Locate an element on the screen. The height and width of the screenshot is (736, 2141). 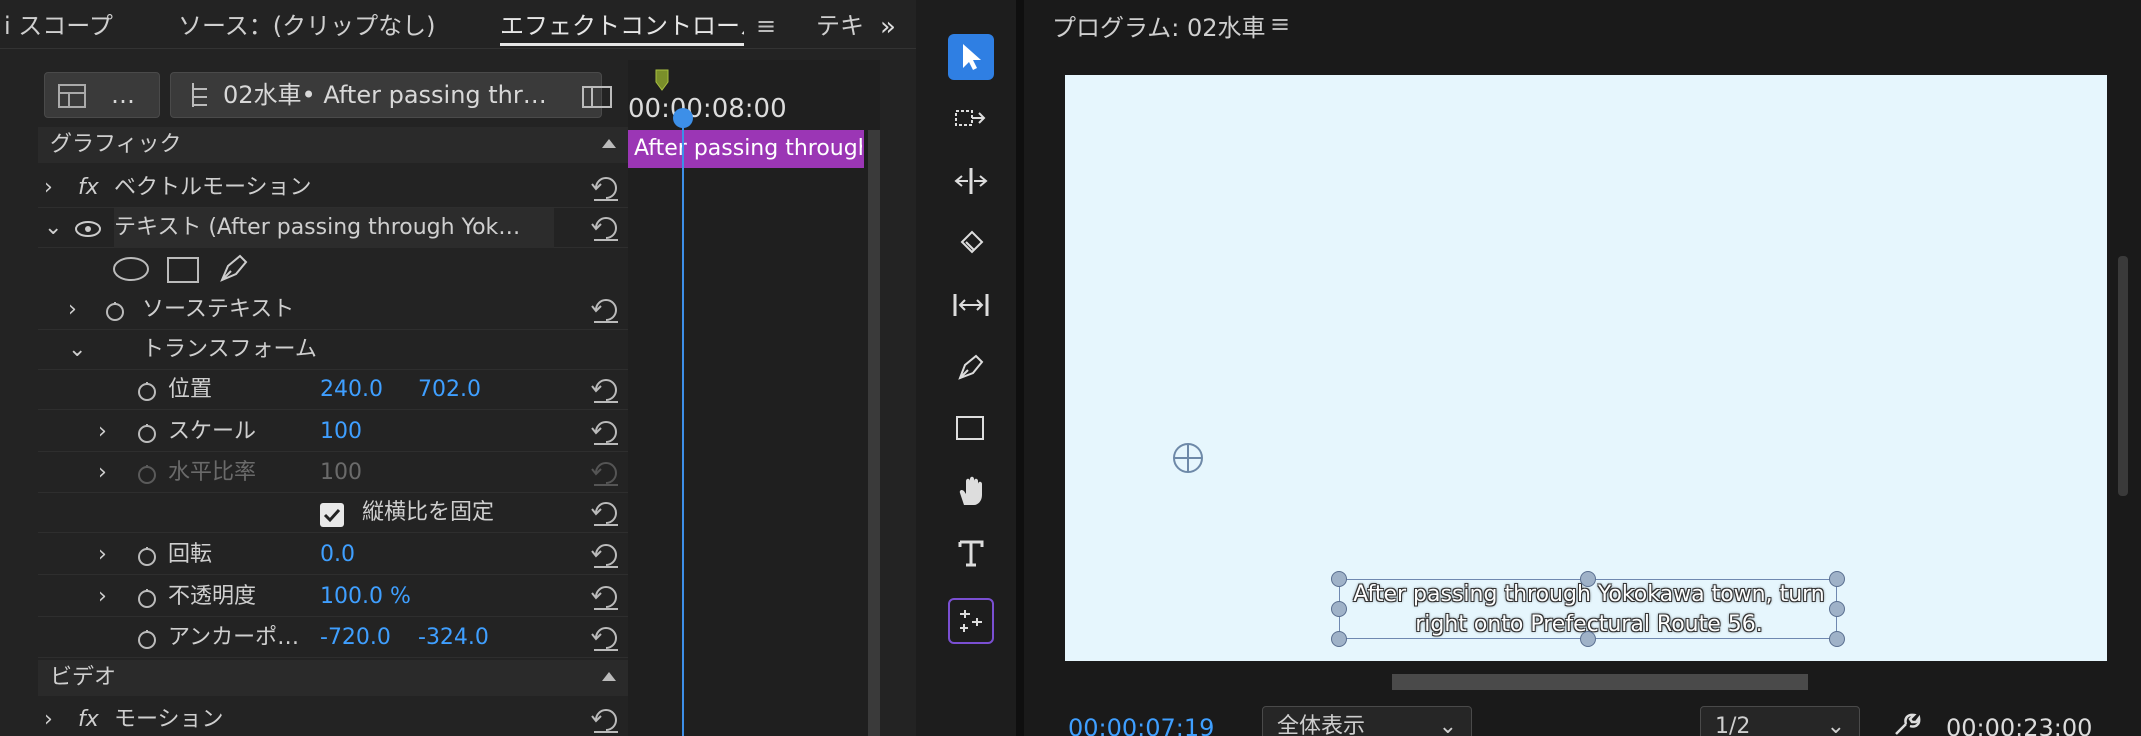
track-select-tool is located at coordinates (971, 119).